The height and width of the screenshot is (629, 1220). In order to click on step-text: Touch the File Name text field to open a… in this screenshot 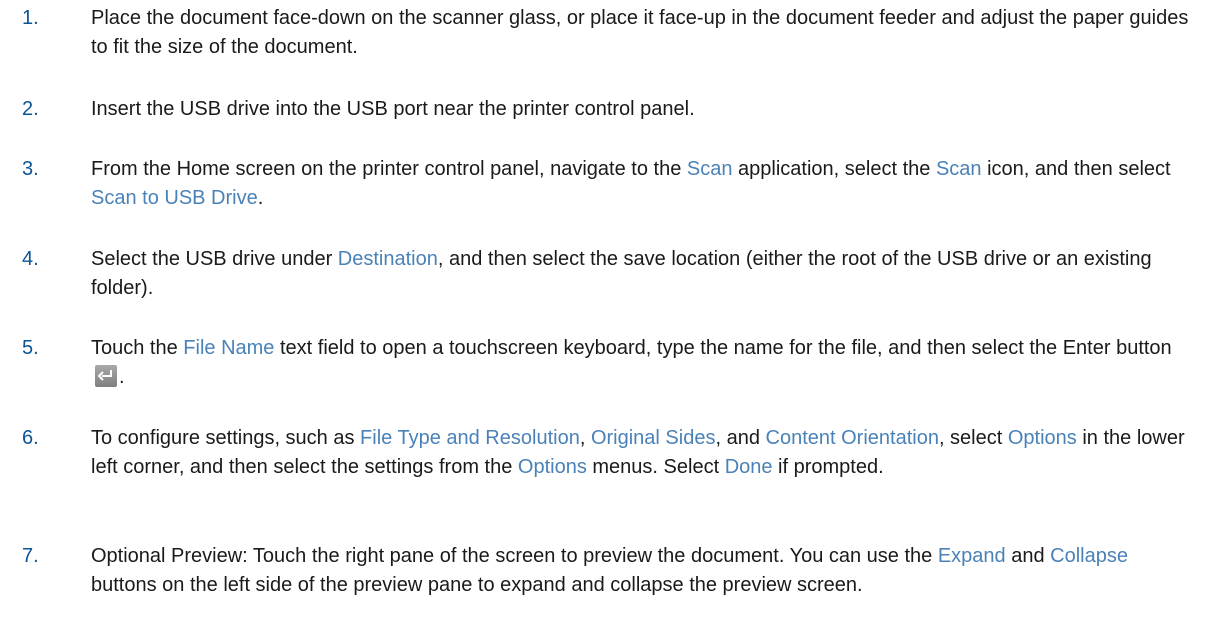, I will do `click(641, 363)`.